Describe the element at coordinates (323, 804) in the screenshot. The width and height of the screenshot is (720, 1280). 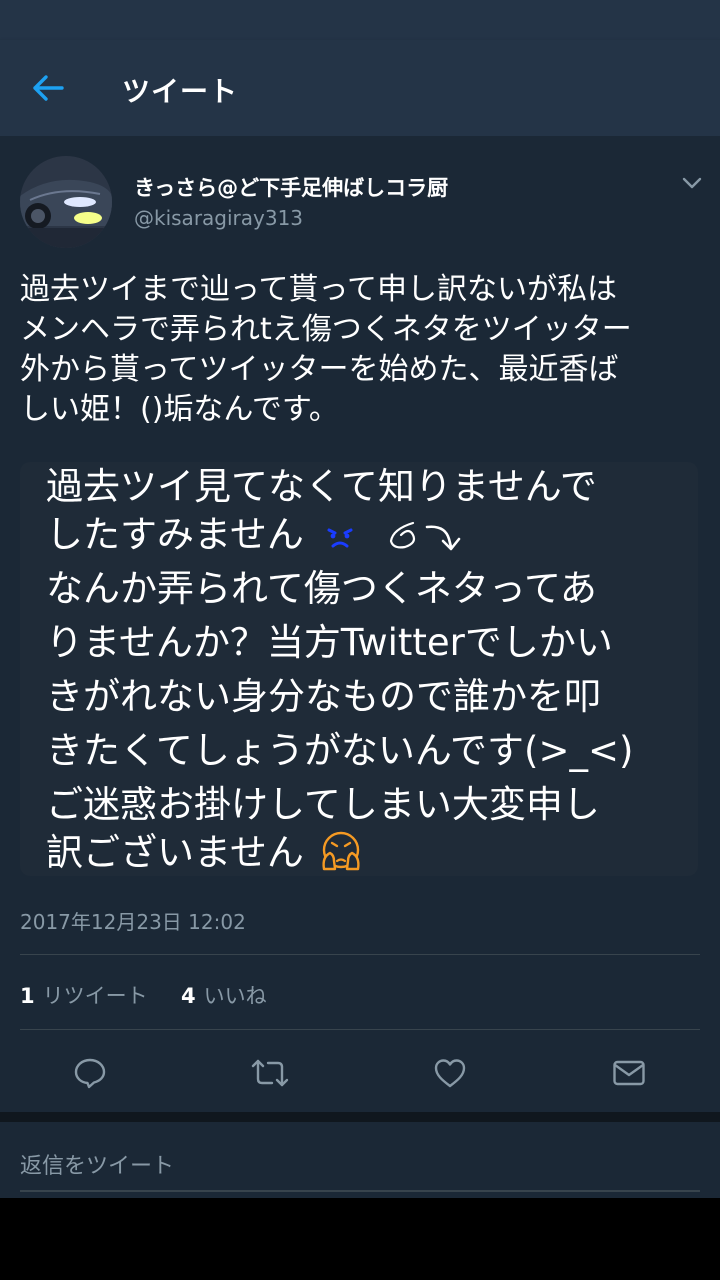
I see `image-text-line: ご迷惑お掛けしてしまい大変申し` at that location.